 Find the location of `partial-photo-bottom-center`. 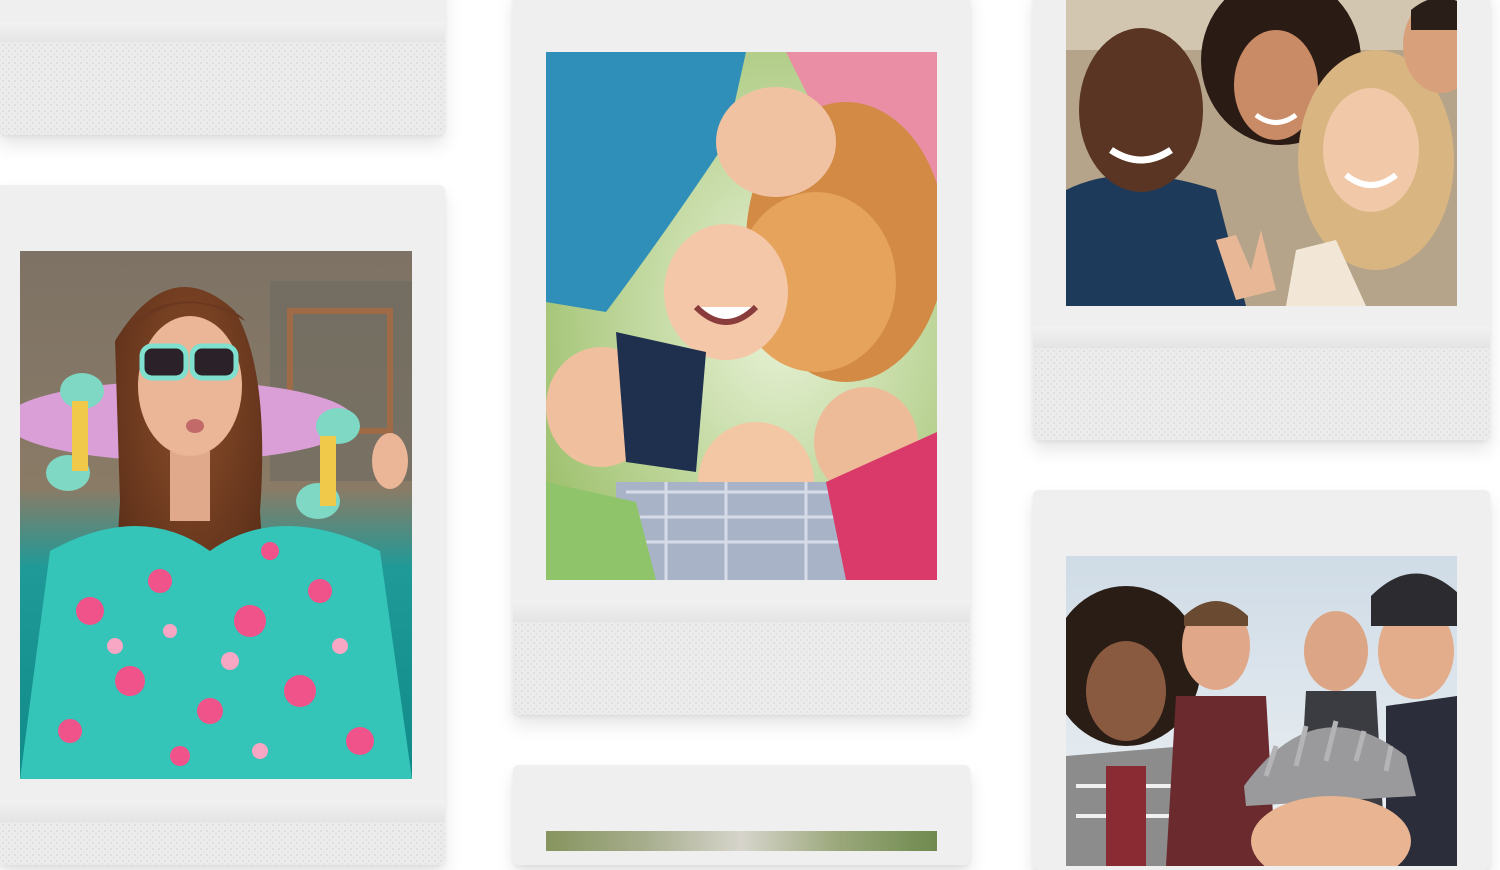

partial-photo-bottom-center is located at coordinates (741, 841).